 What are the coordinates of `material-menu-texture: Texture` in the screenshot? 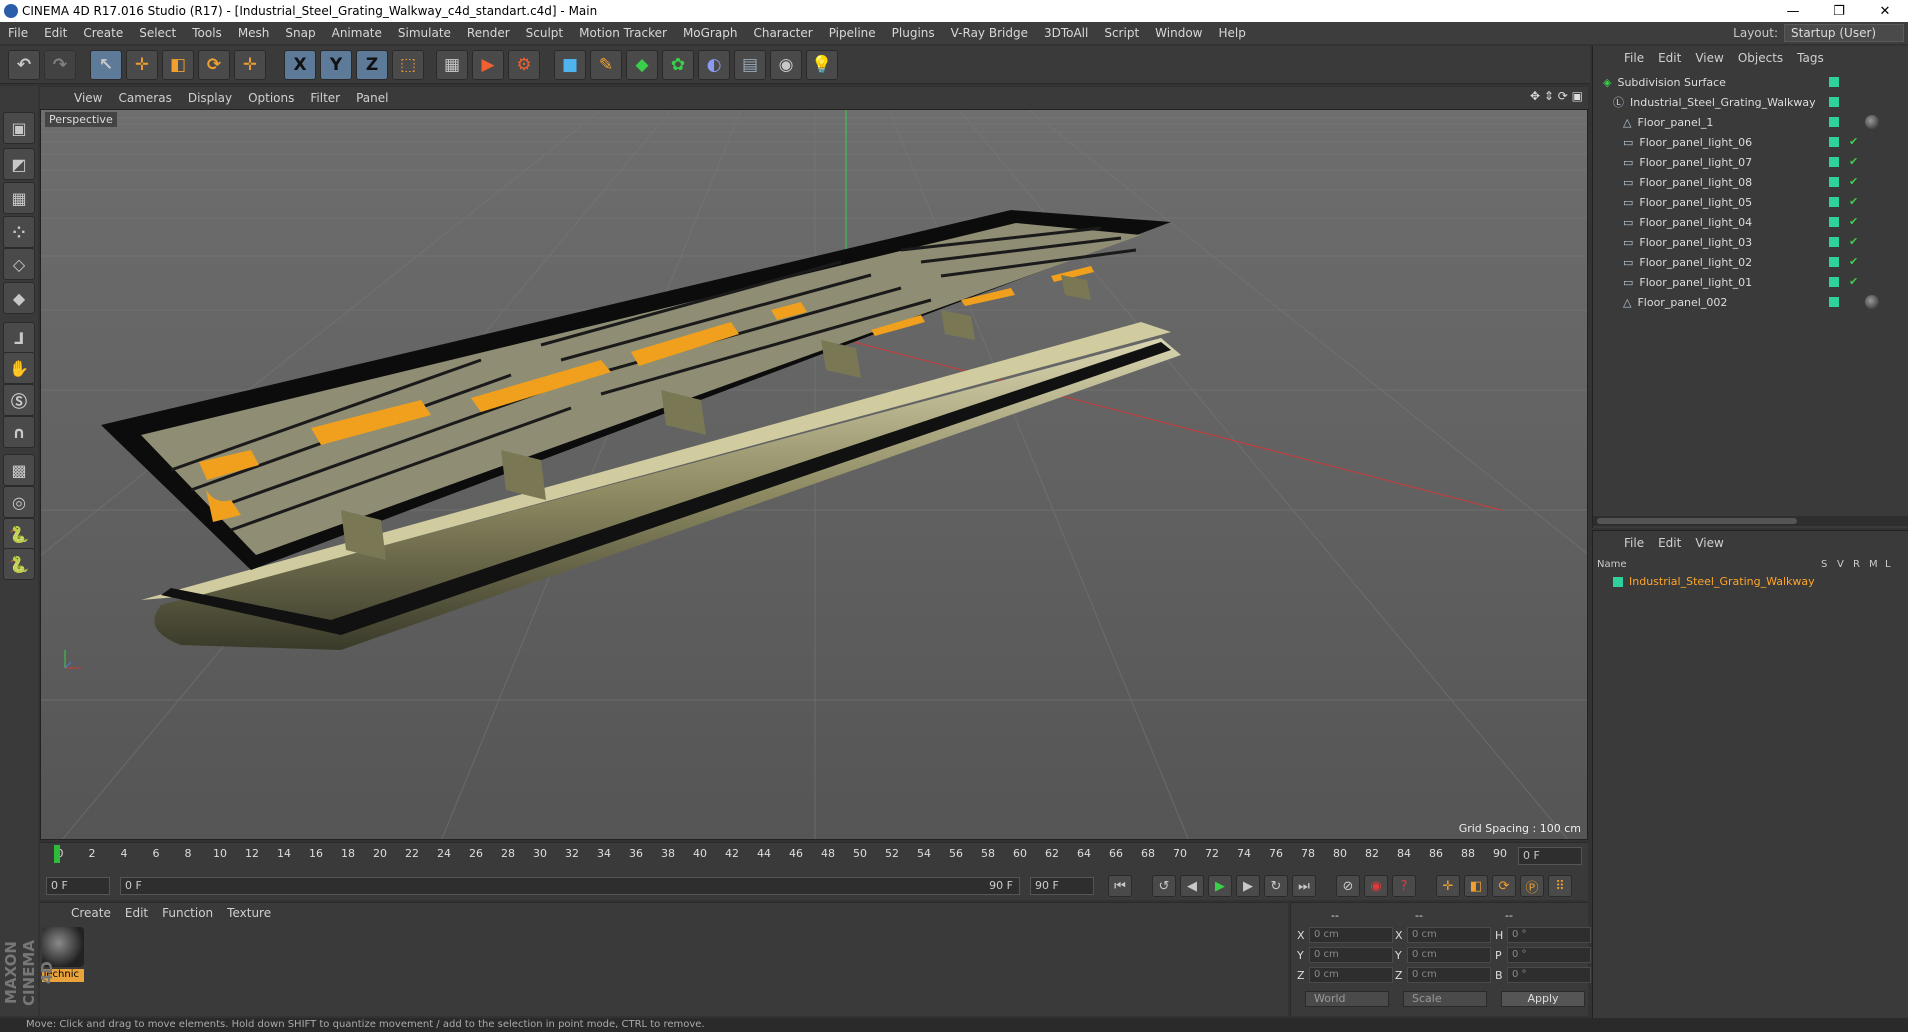 It's located at (249, 913).